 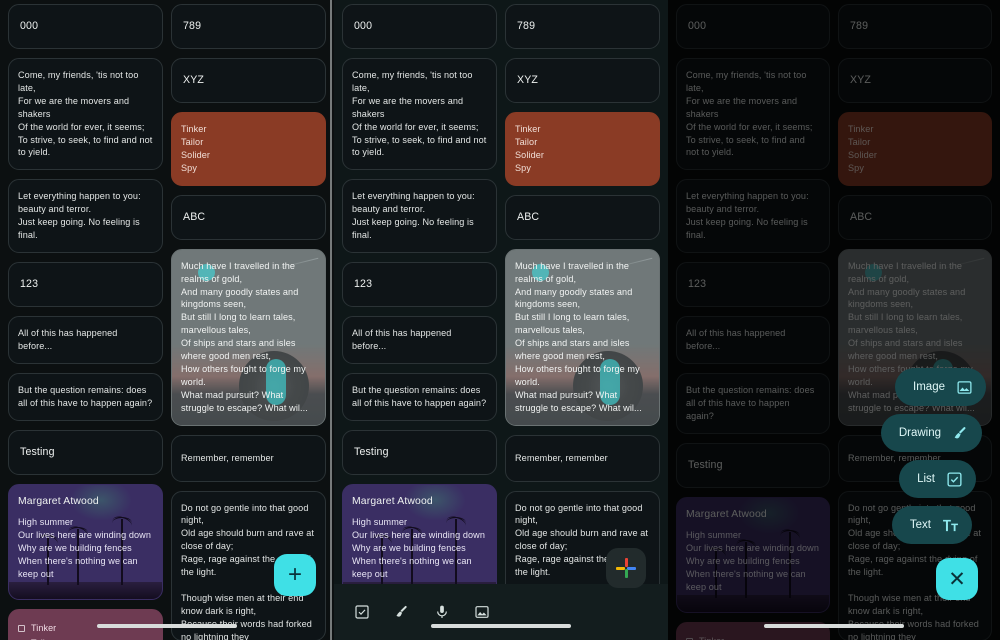 I want to click on create-note-fab, so click(x=626, y=568).